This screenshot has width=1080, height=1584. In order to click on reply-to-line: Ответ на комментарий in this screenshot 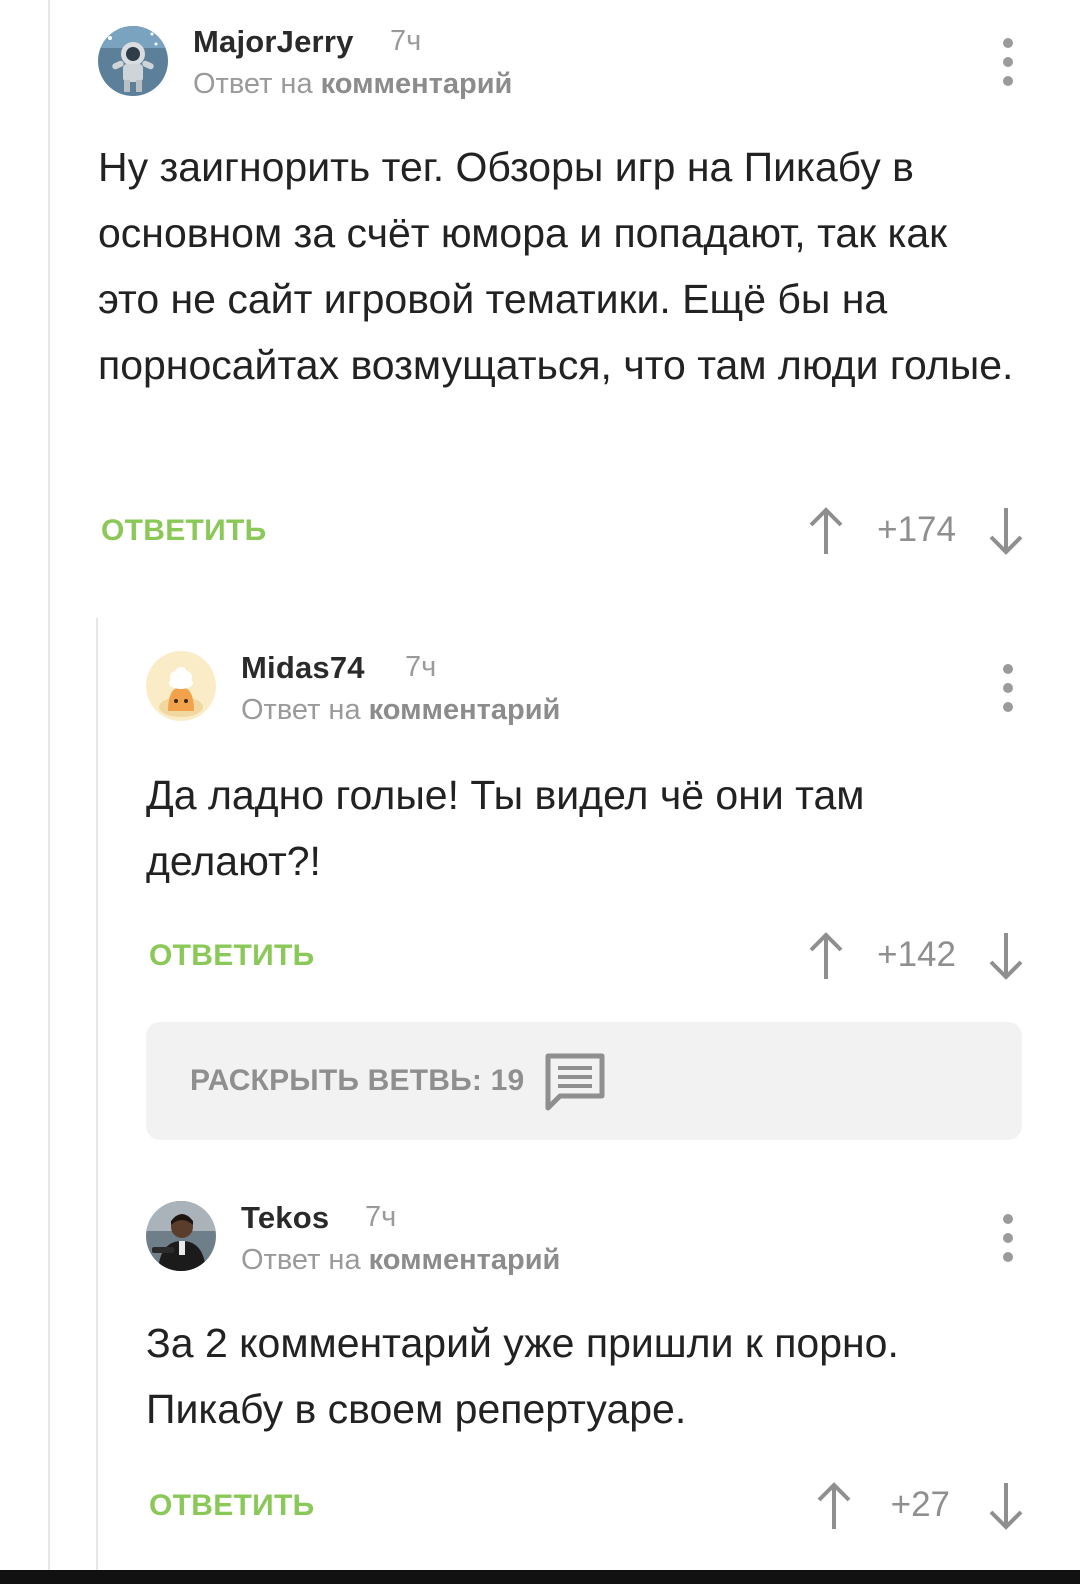, I will do `click(400, 1260)`.